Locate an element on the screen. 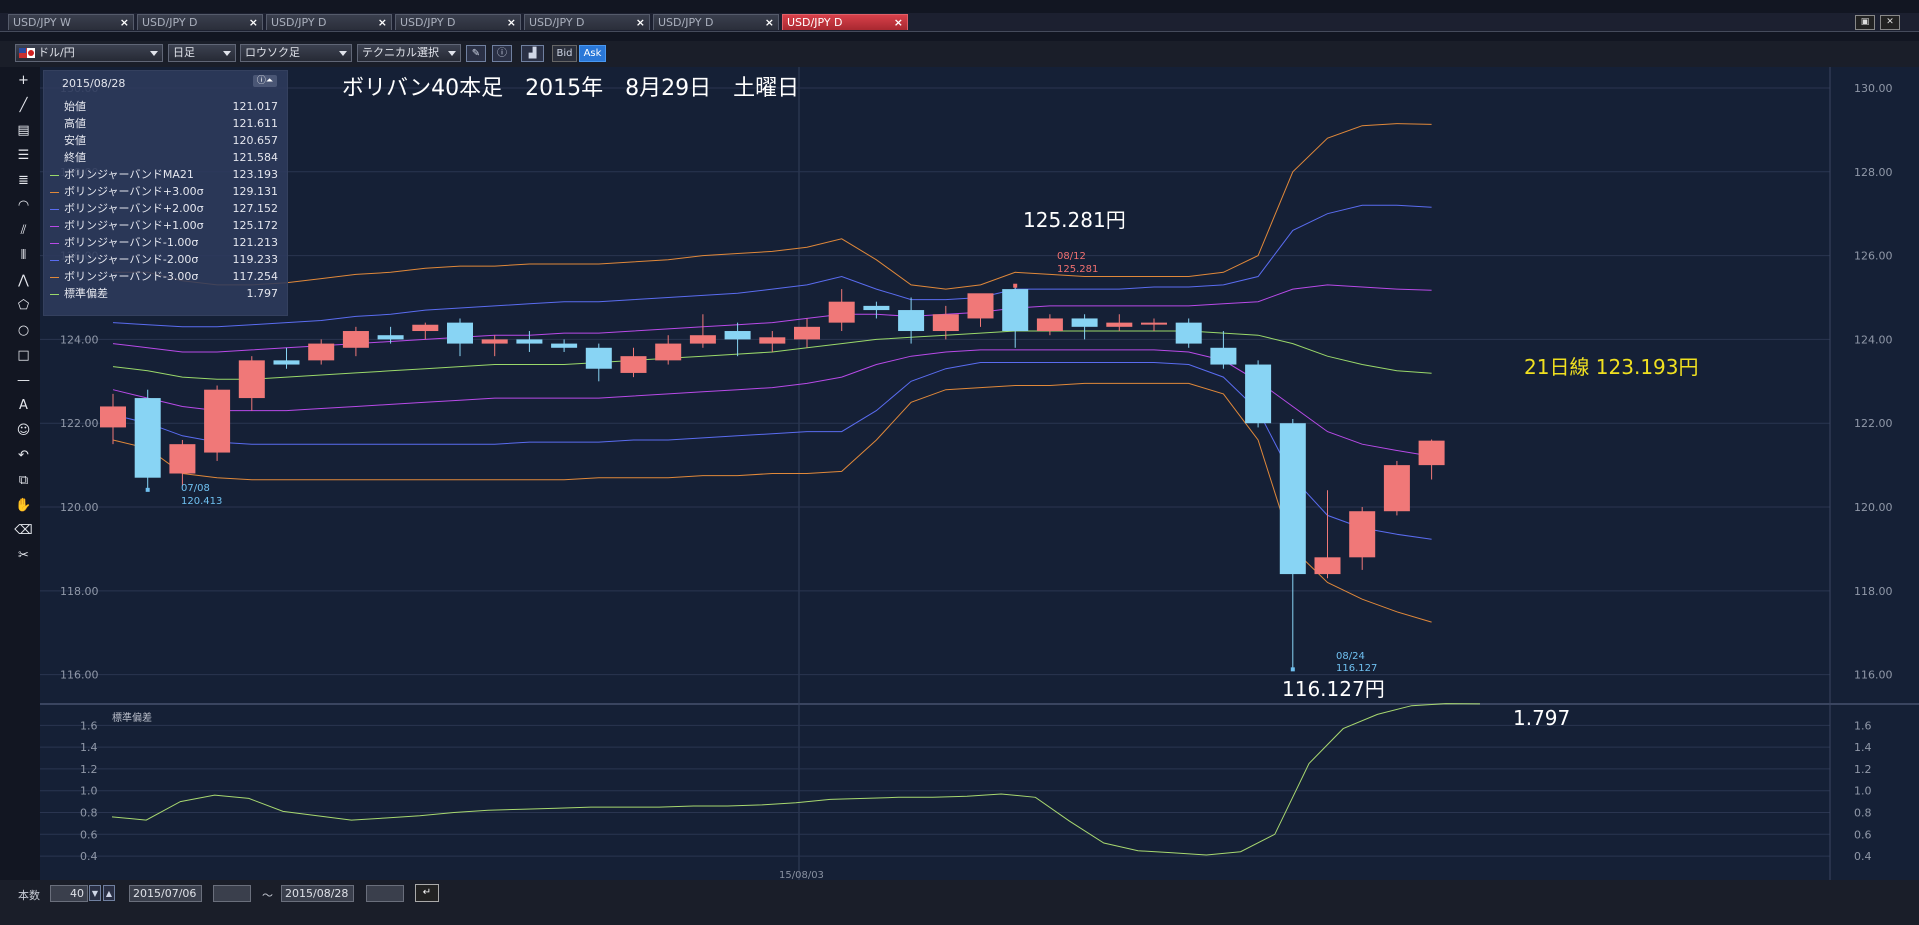 Image resolution: width=1919 pixels, height=925 pixels. eraser-all-icon: ✂ is located at coordinates (23, 555).